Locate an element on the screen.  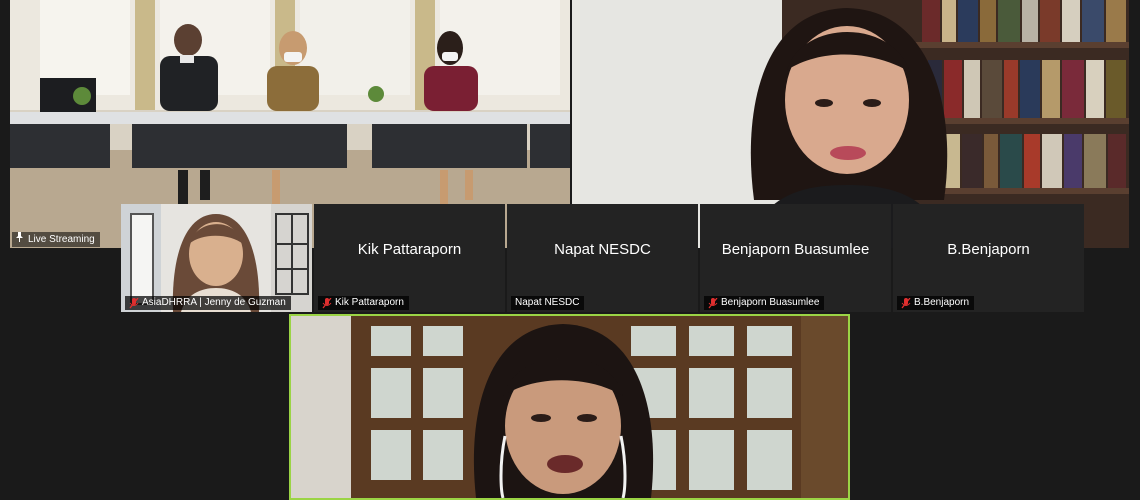
name-tag: Napat NESDC is located at coordinates (548, 303).